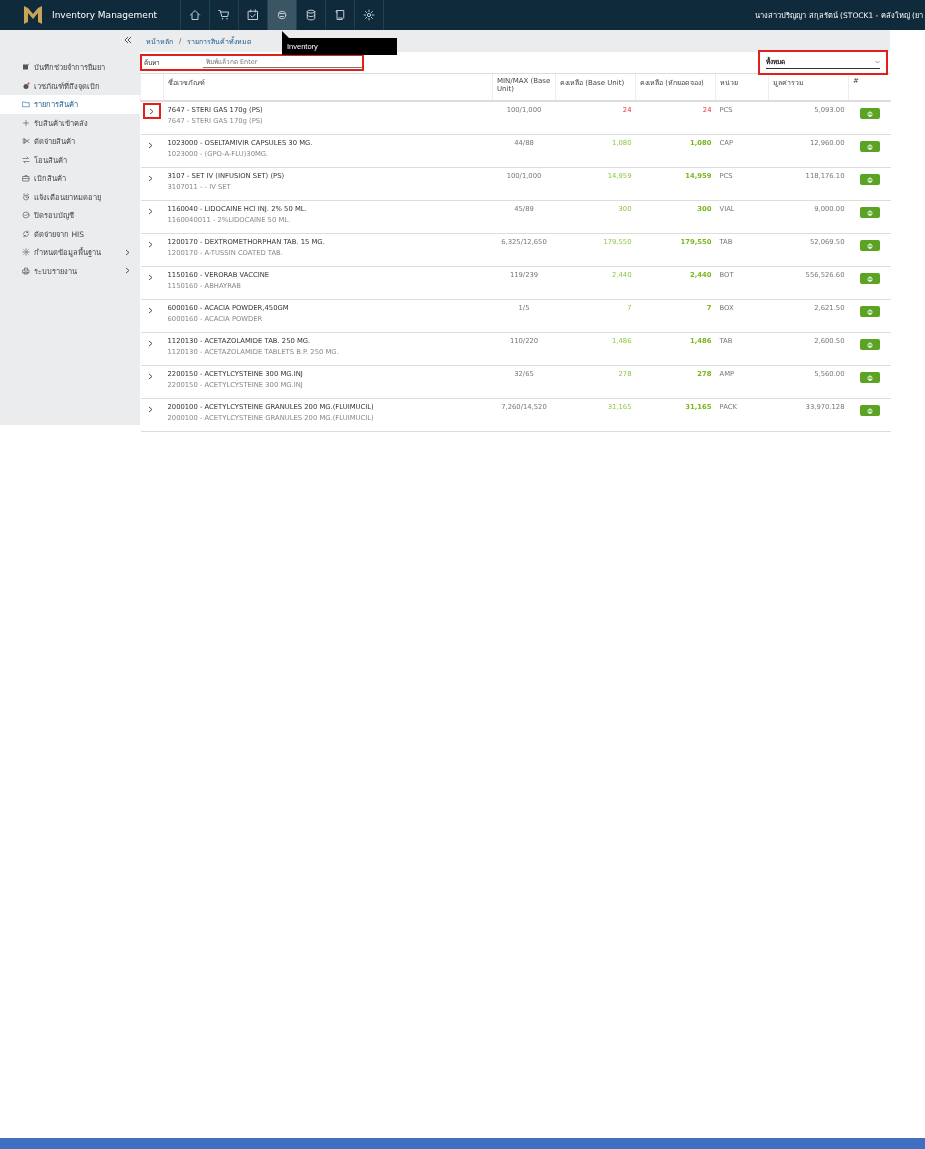  Describe the element at coordinates (224, 15) in the screenshot. I see `cart-icon` at that location.